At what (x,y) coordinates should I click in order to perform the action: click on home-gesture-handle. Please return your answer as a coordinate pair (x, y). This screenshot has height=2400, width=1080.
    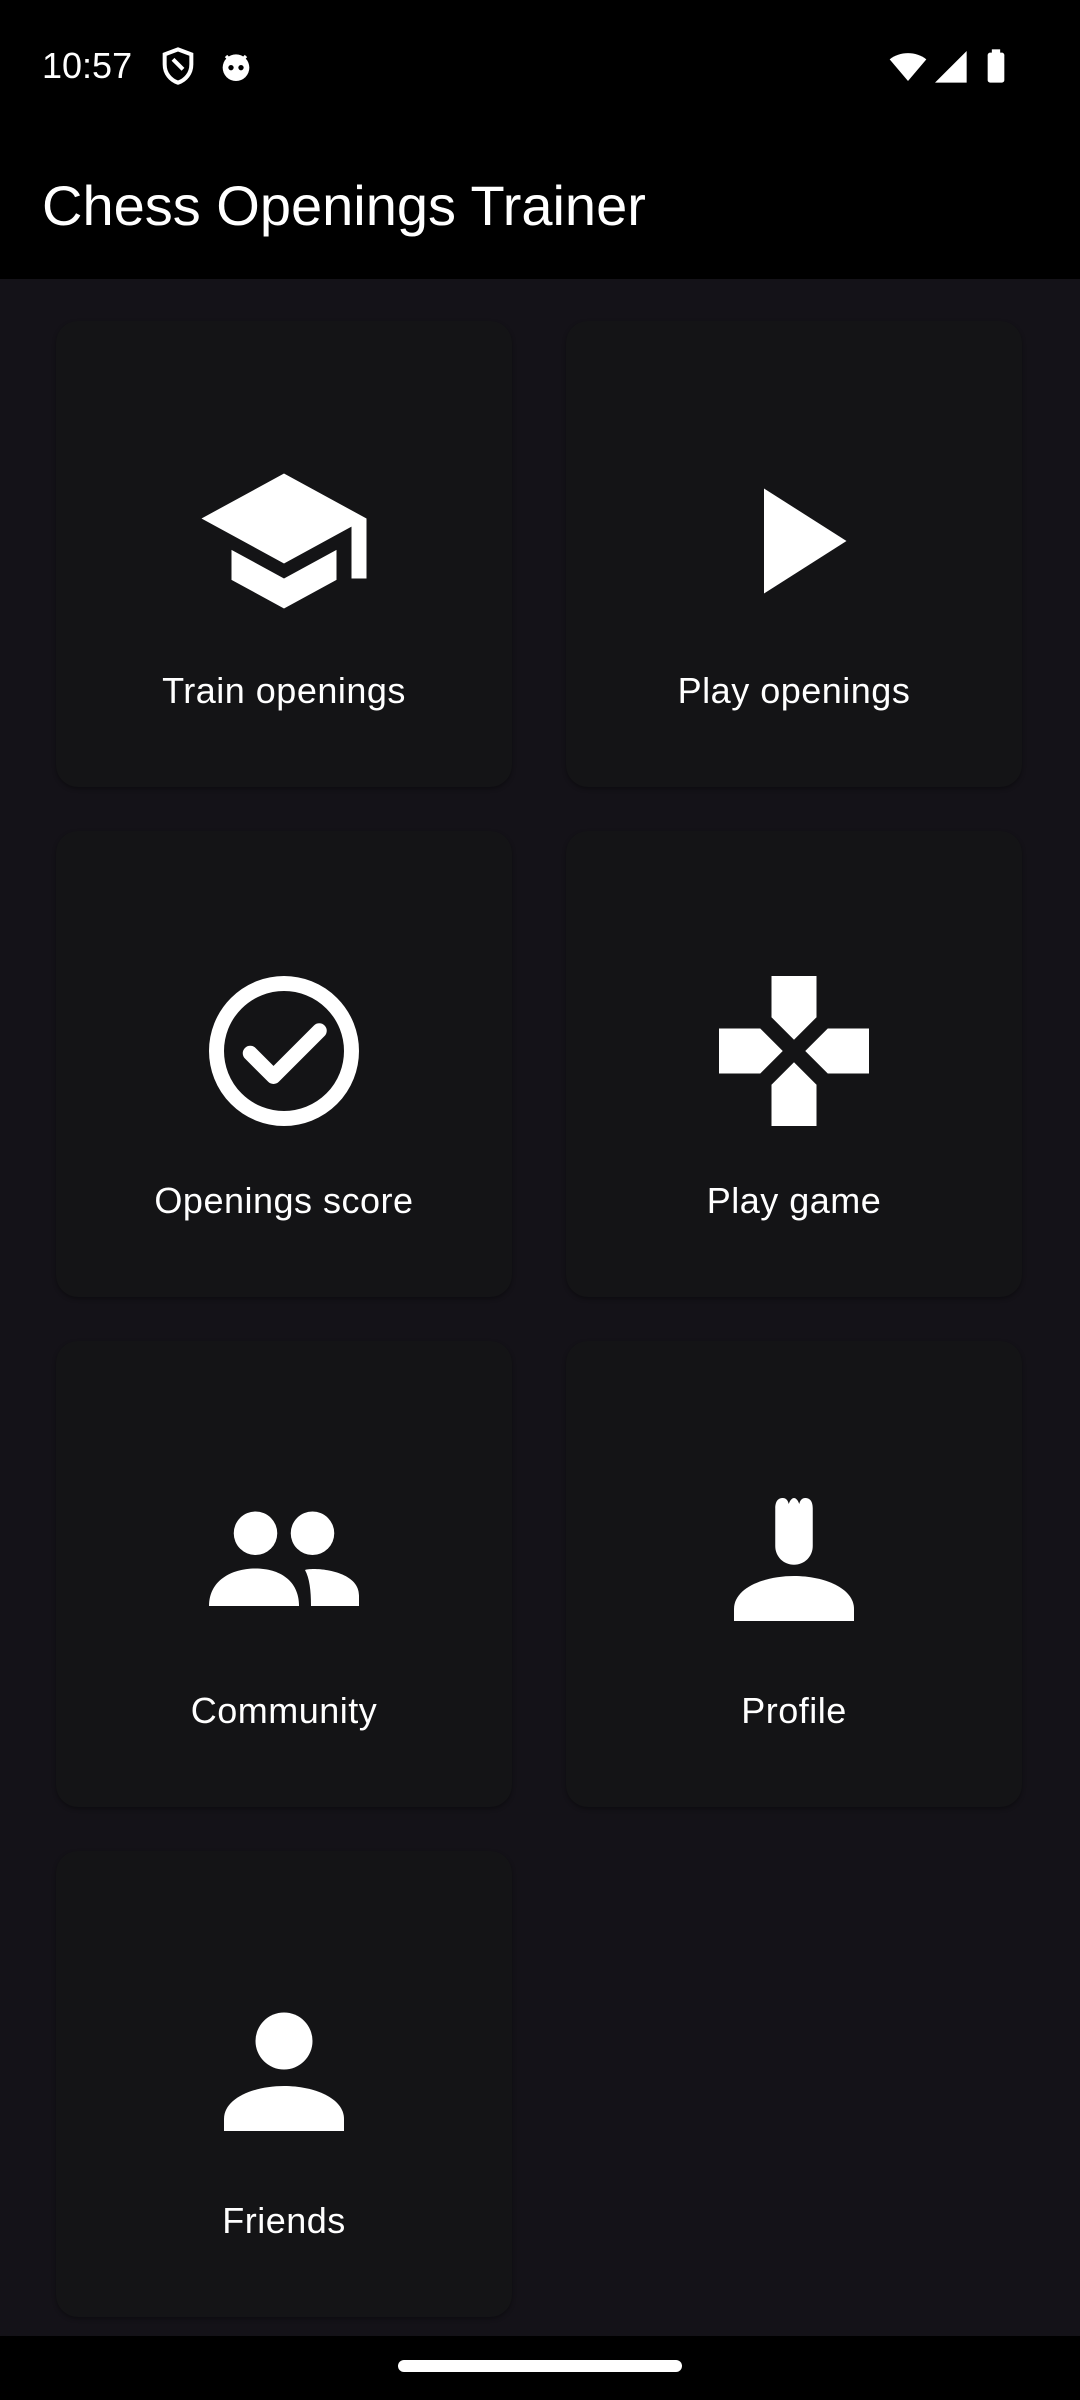
    Looking at the image, I should click on (540, 2366).